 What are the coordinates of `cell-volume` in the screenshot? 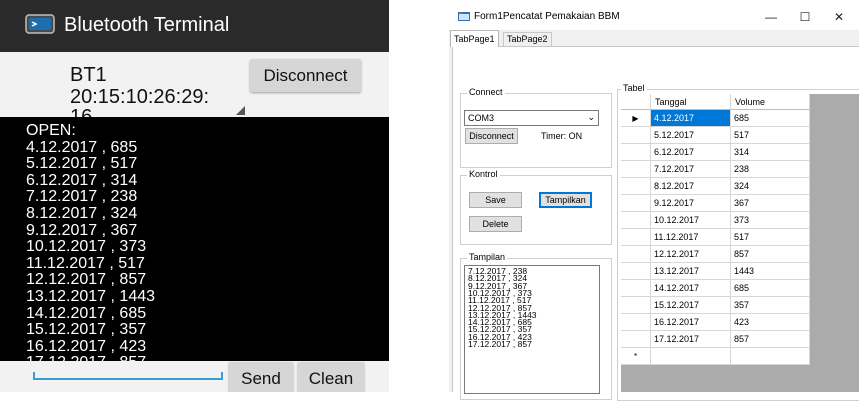 It's located at (770, 356).